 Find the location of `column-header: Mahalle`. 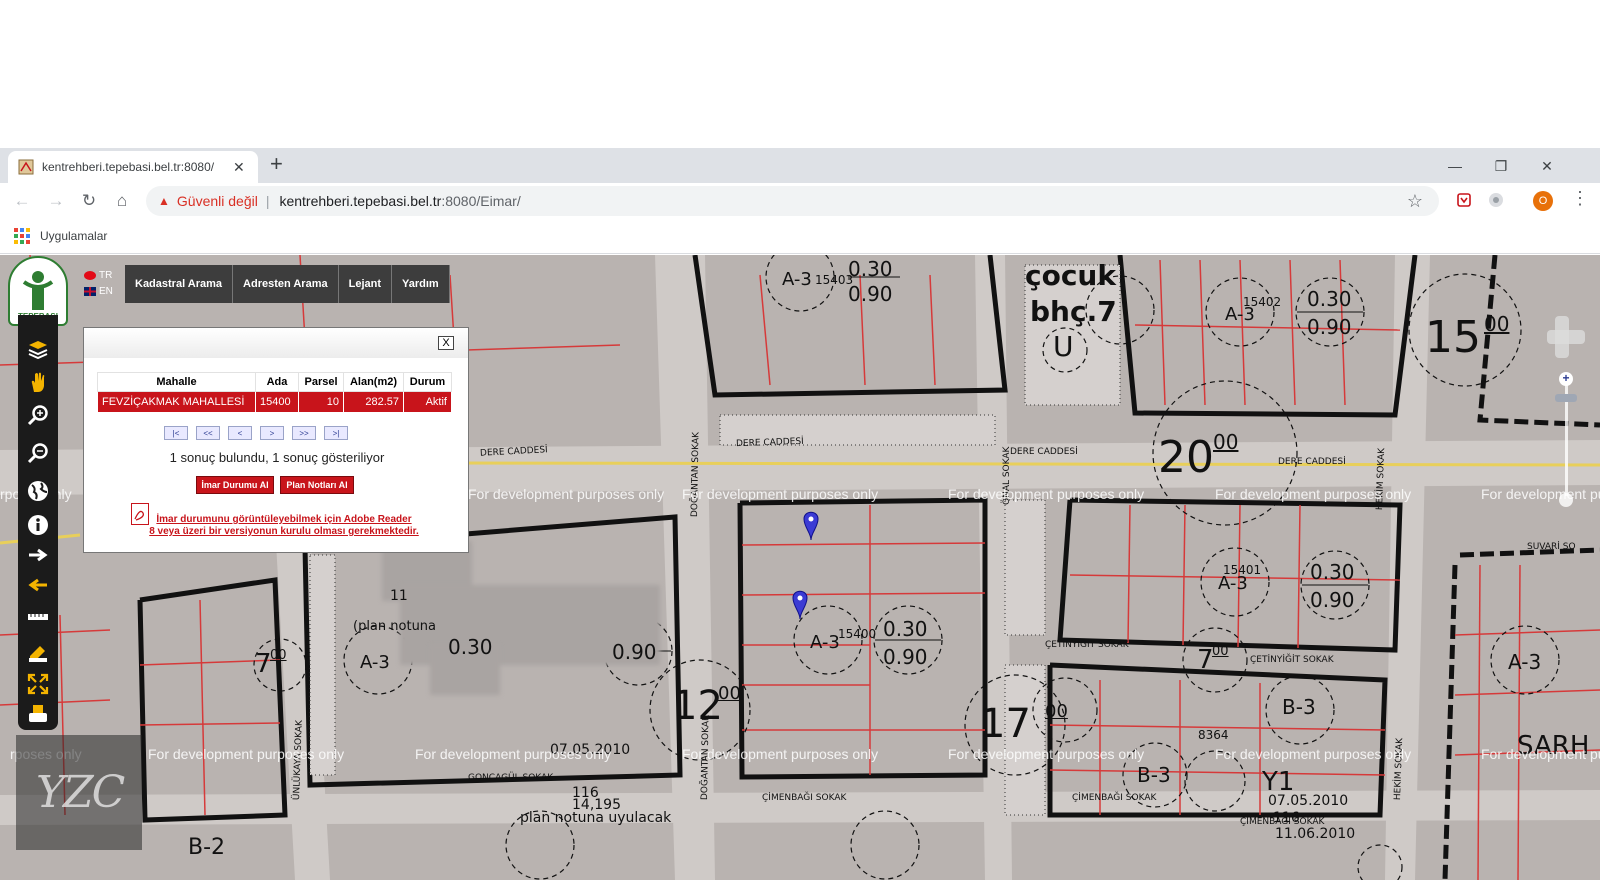

column-header: Mahalle is located at coordinates (176, 382).